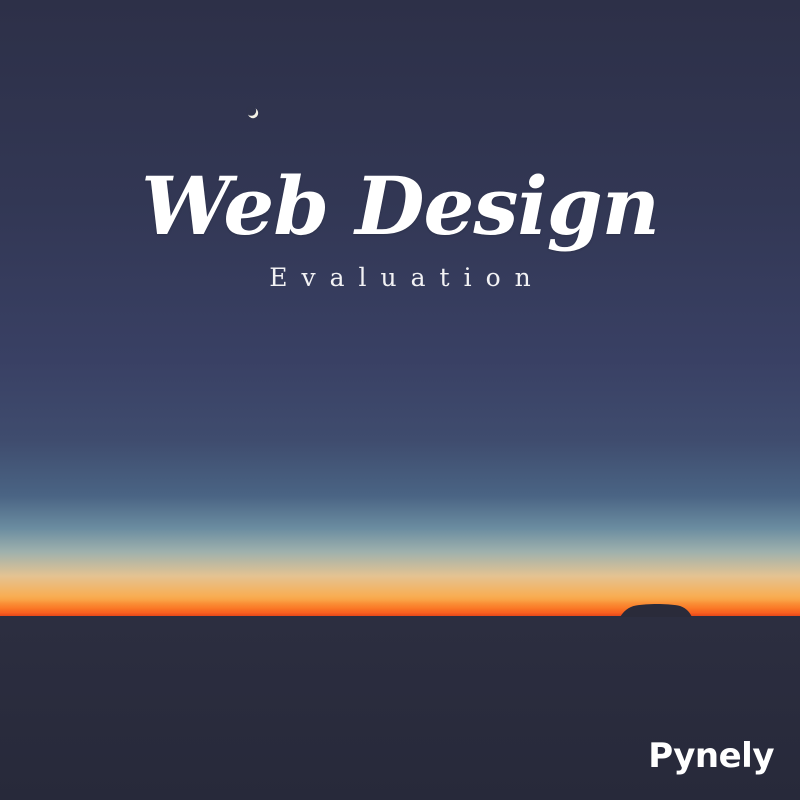 Image resolution: width=800 pixels, height=800 pixels. Describe the element at coordinates (656, 610) in the screenshot. I see `rock-silhouette` at that location.